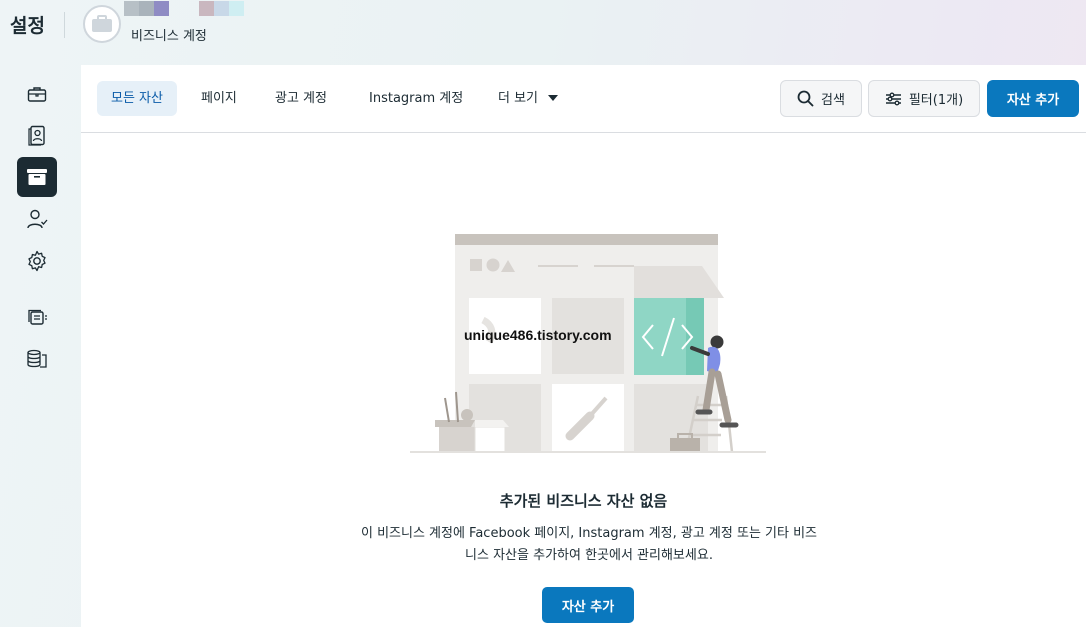 This screenshot has height=627, width=1086. I want to click on left-rail, so click(40, 344).